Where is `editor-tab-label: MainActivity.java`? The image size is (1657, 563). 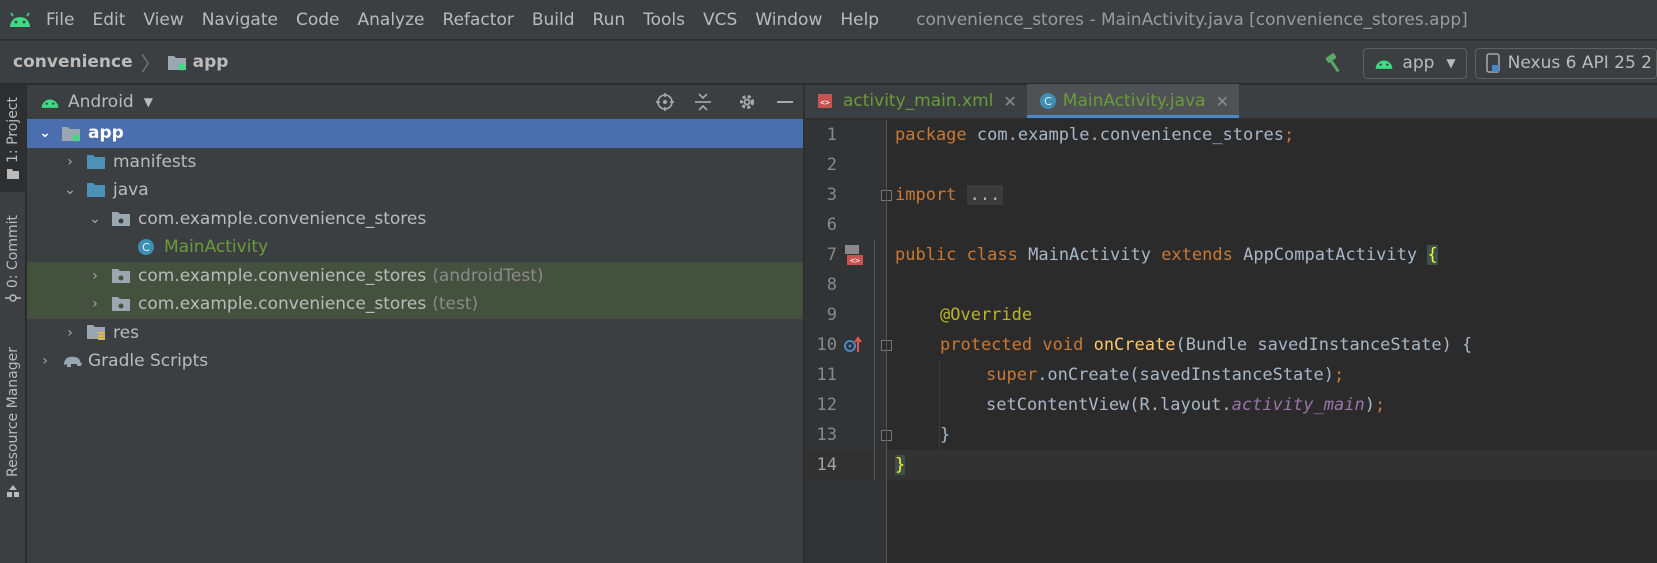
editor-tab-label: MainActivity.java is located at coordinates (1134, 101).